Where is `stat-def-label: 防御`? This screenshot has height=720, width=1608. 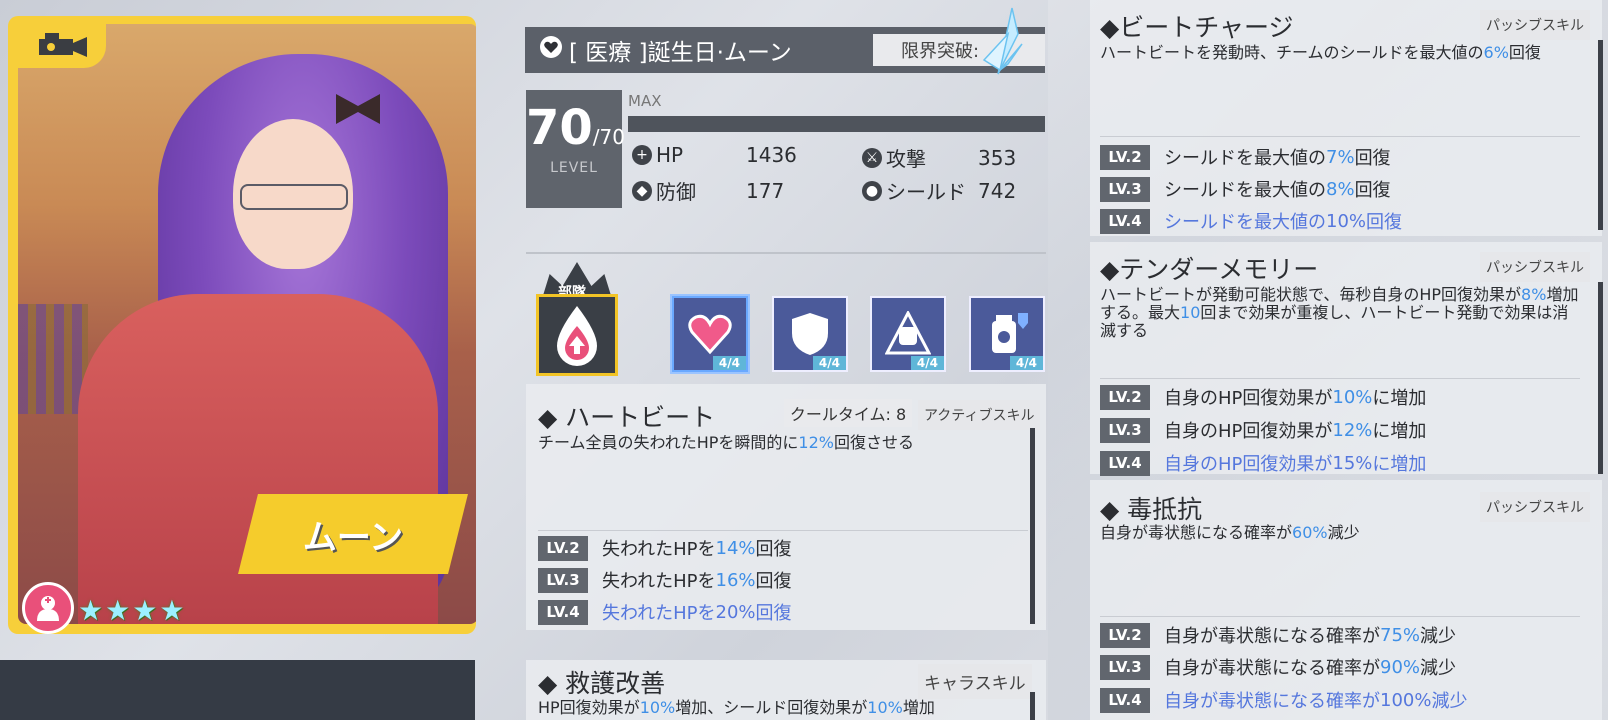 stat-def-label: 防御 is located at coordinates (676, 192).